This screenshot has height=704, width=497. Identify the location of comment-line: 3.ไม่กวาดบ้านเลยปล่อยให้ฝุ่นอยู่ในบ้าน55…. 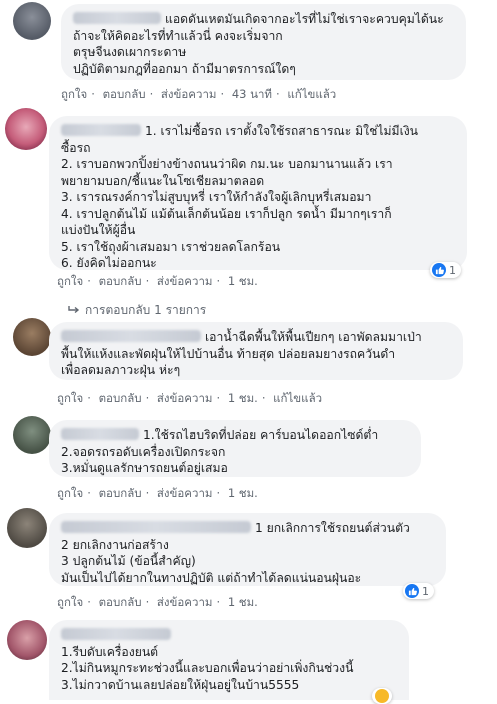
(180, 684).